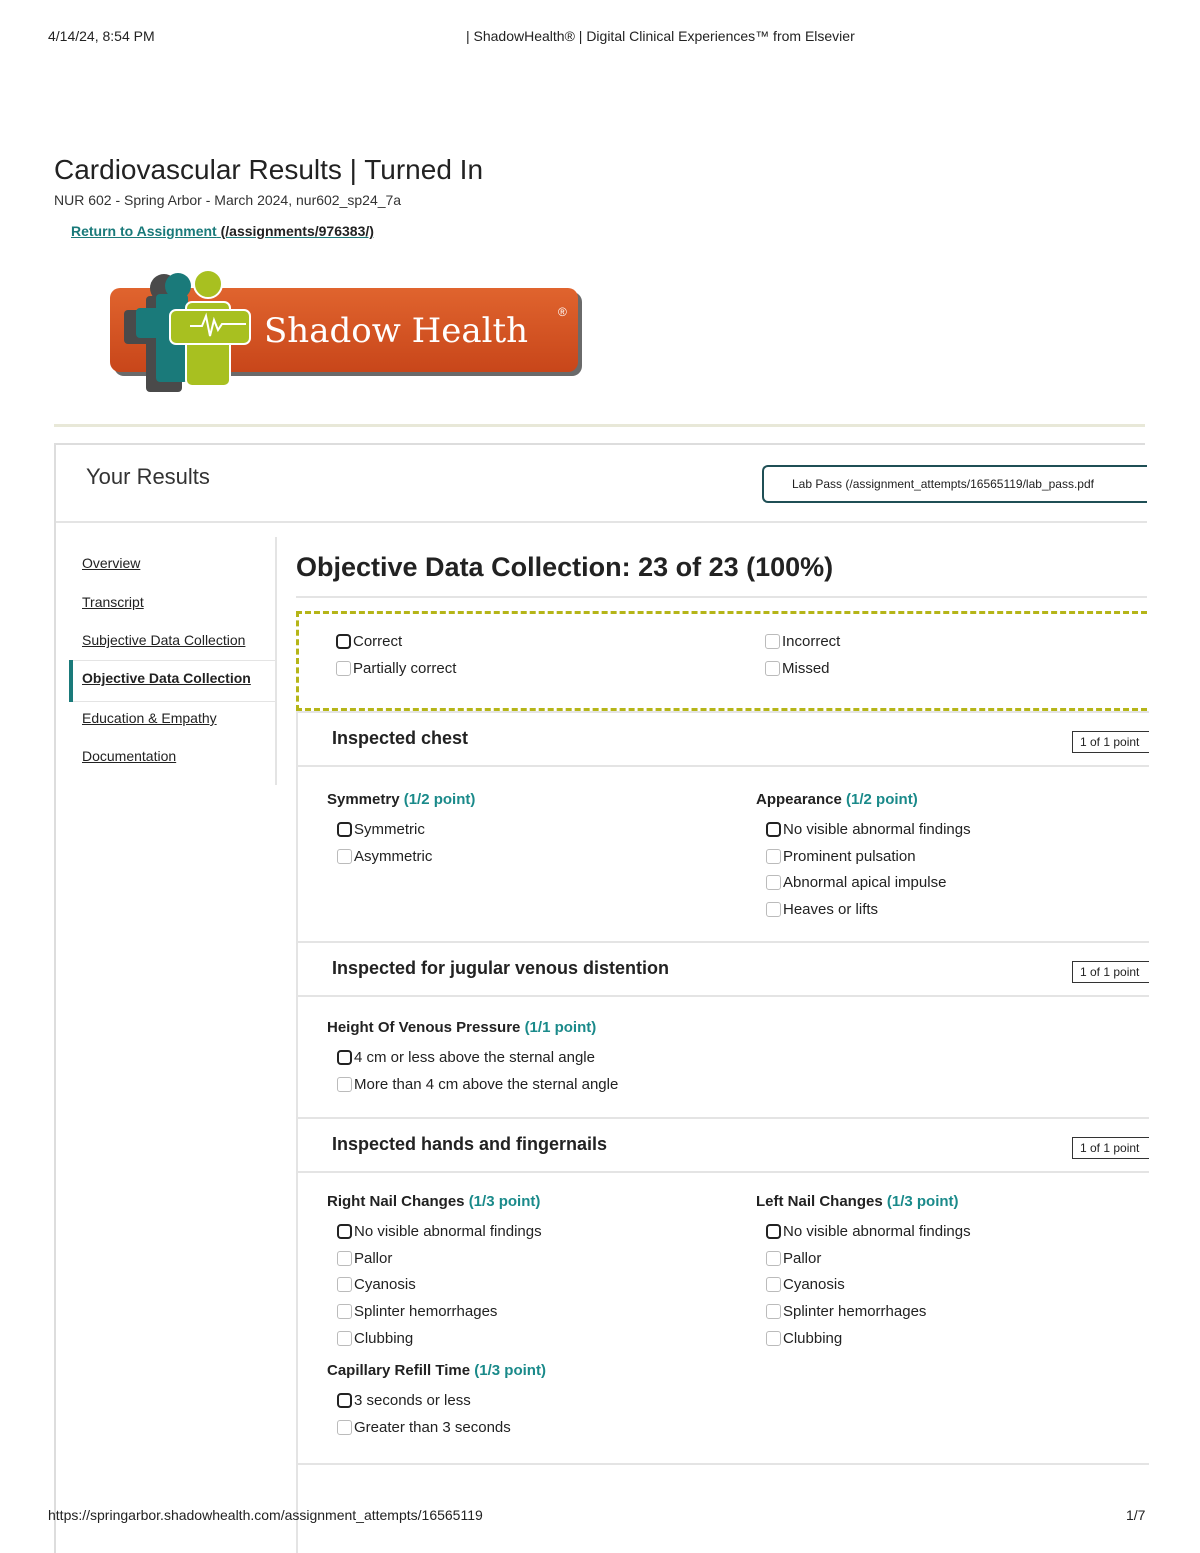 This screenshot has height=1553, width=1200. What do you see at coordinates (723, 1464) in the screenshot?
I see `section-divider` at bounding box center [723, 1464].